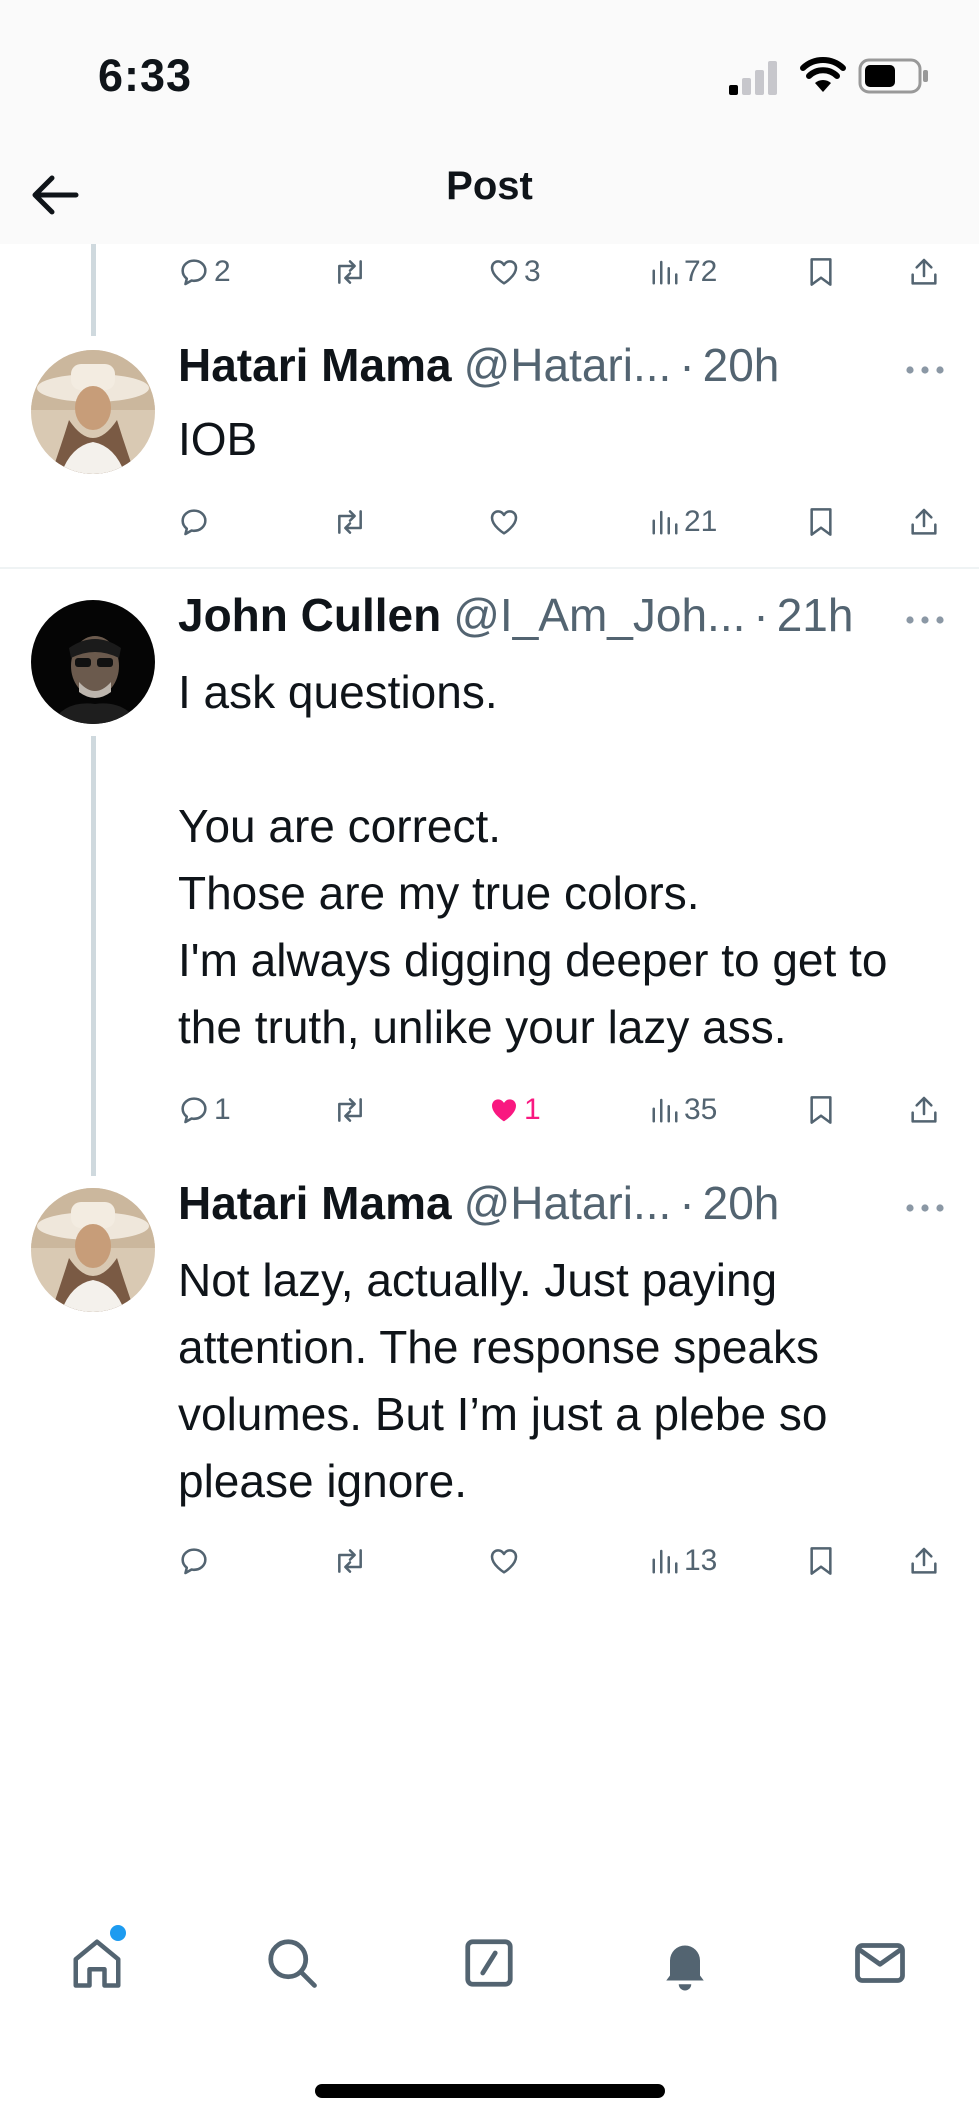 The height and width of the screenshot is (2119, 979). What do you see at coordinates (309, 615) in the screenshot?
I see `display-name: John Cullen` at bounding box center [309, 615].